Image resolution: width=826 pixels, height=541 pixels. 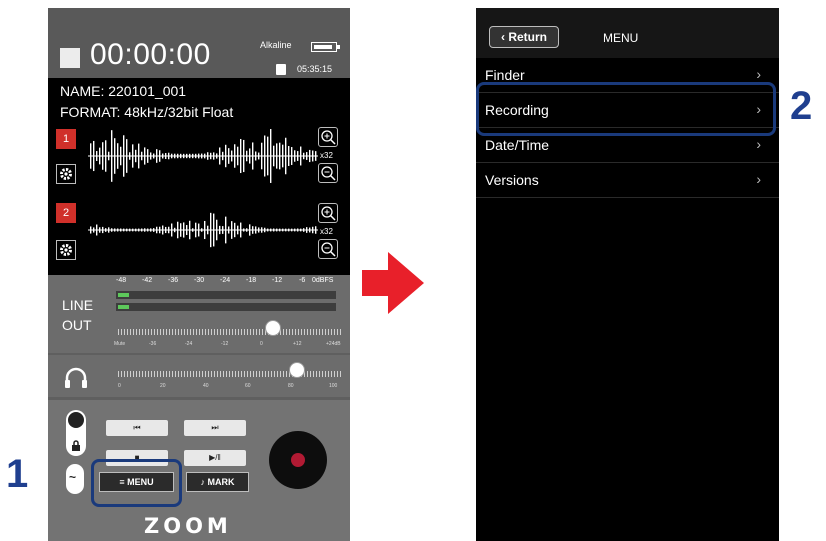 I want to click on meter-scale-label: -42, so click(x=147, y=280).